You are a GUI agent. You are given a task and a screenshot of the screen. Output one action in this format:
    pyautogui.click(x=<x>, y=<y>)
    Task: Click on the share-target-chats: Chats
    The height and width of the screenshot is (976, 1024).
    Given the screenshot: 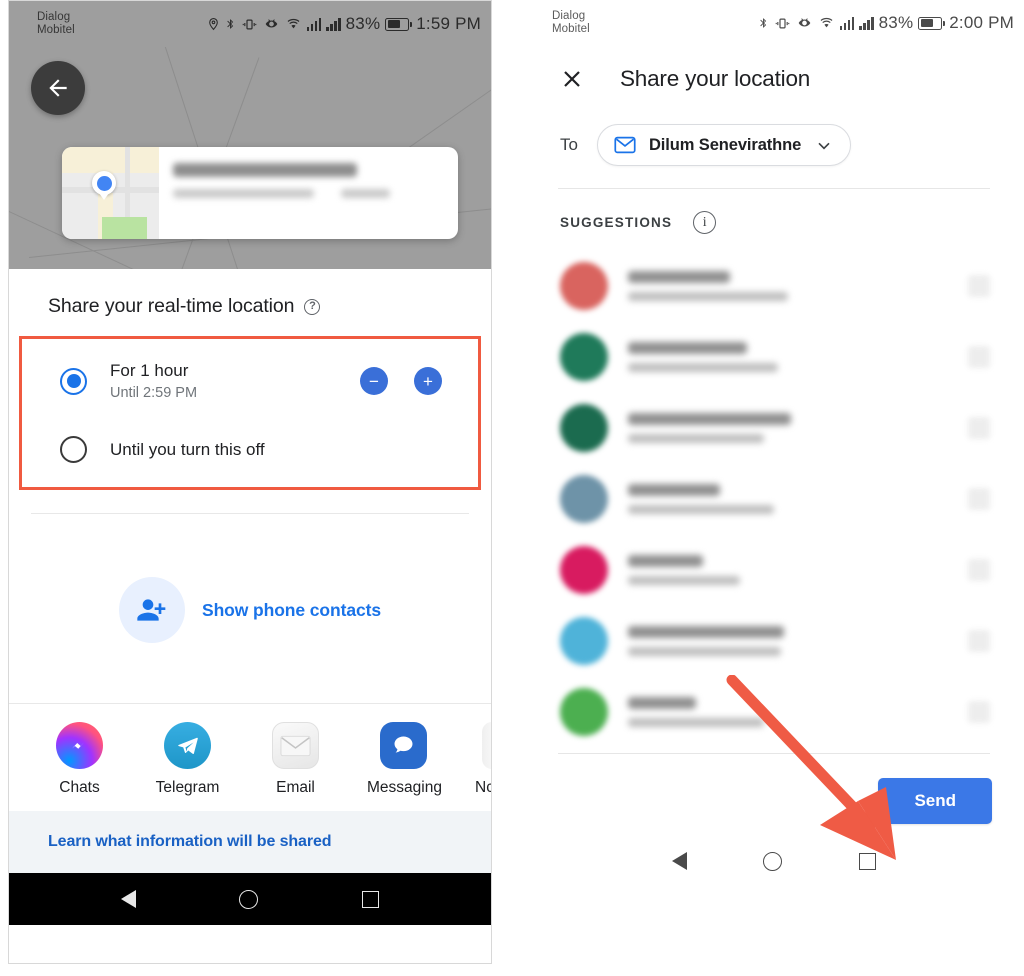 What is the action you would take?
    pyautogui.click(x=79, y=759)
    